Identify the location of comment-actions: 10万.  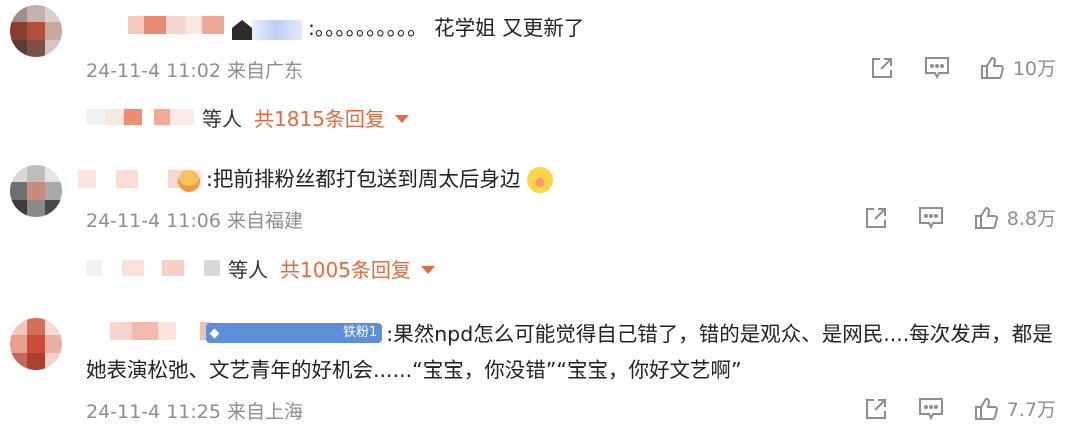
(948, 67).